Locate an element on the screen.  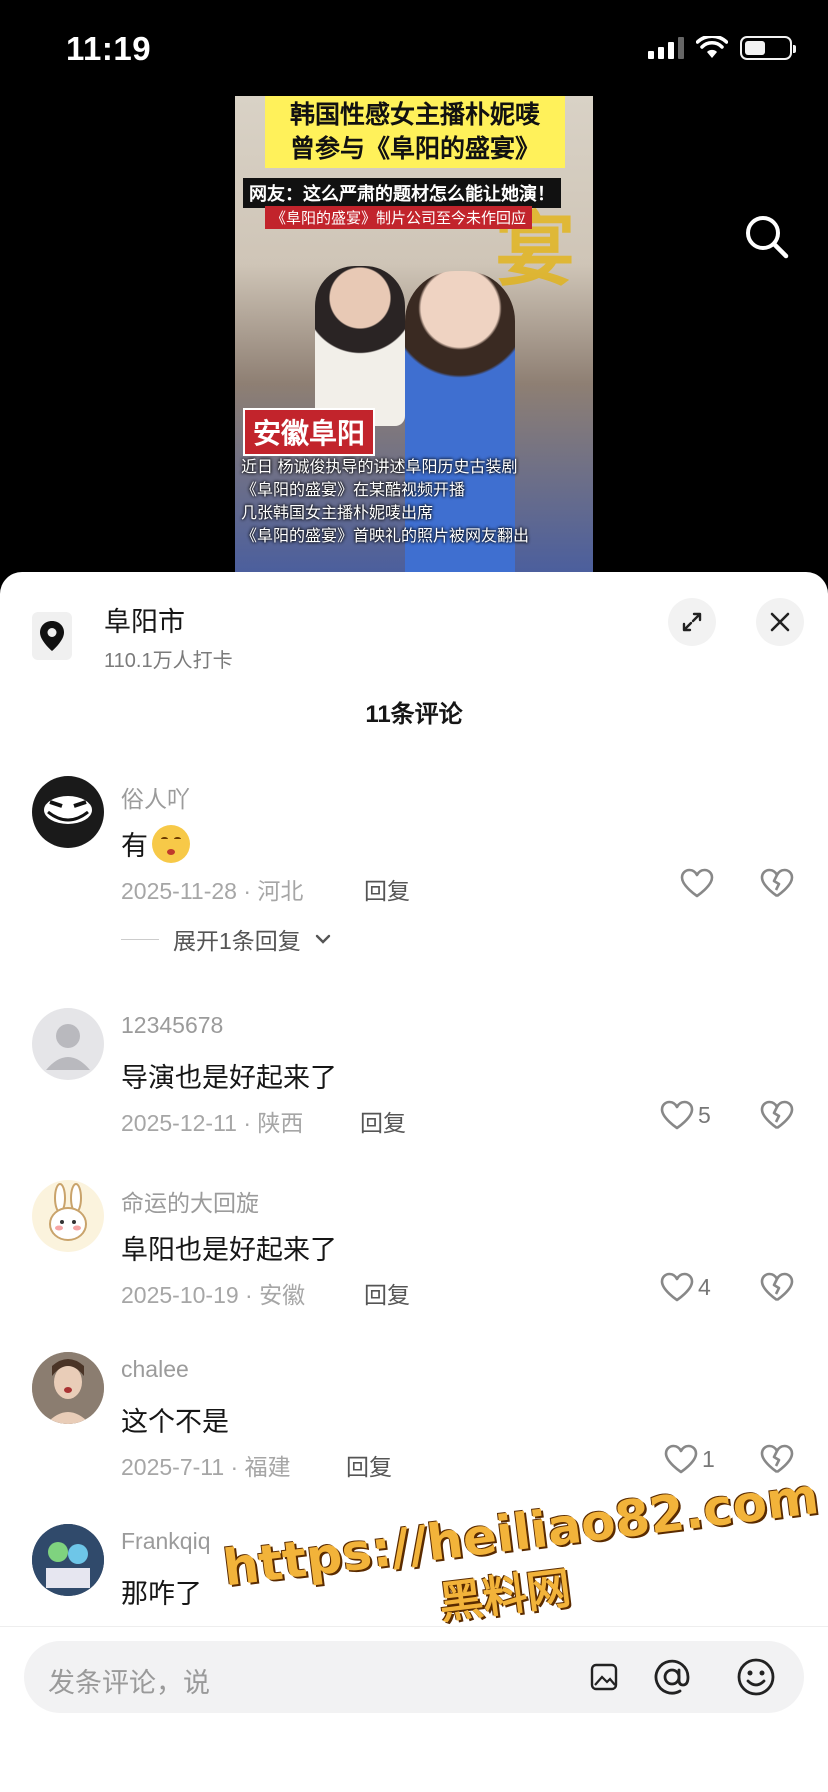
status-icons is located at coordinates (722, 48).